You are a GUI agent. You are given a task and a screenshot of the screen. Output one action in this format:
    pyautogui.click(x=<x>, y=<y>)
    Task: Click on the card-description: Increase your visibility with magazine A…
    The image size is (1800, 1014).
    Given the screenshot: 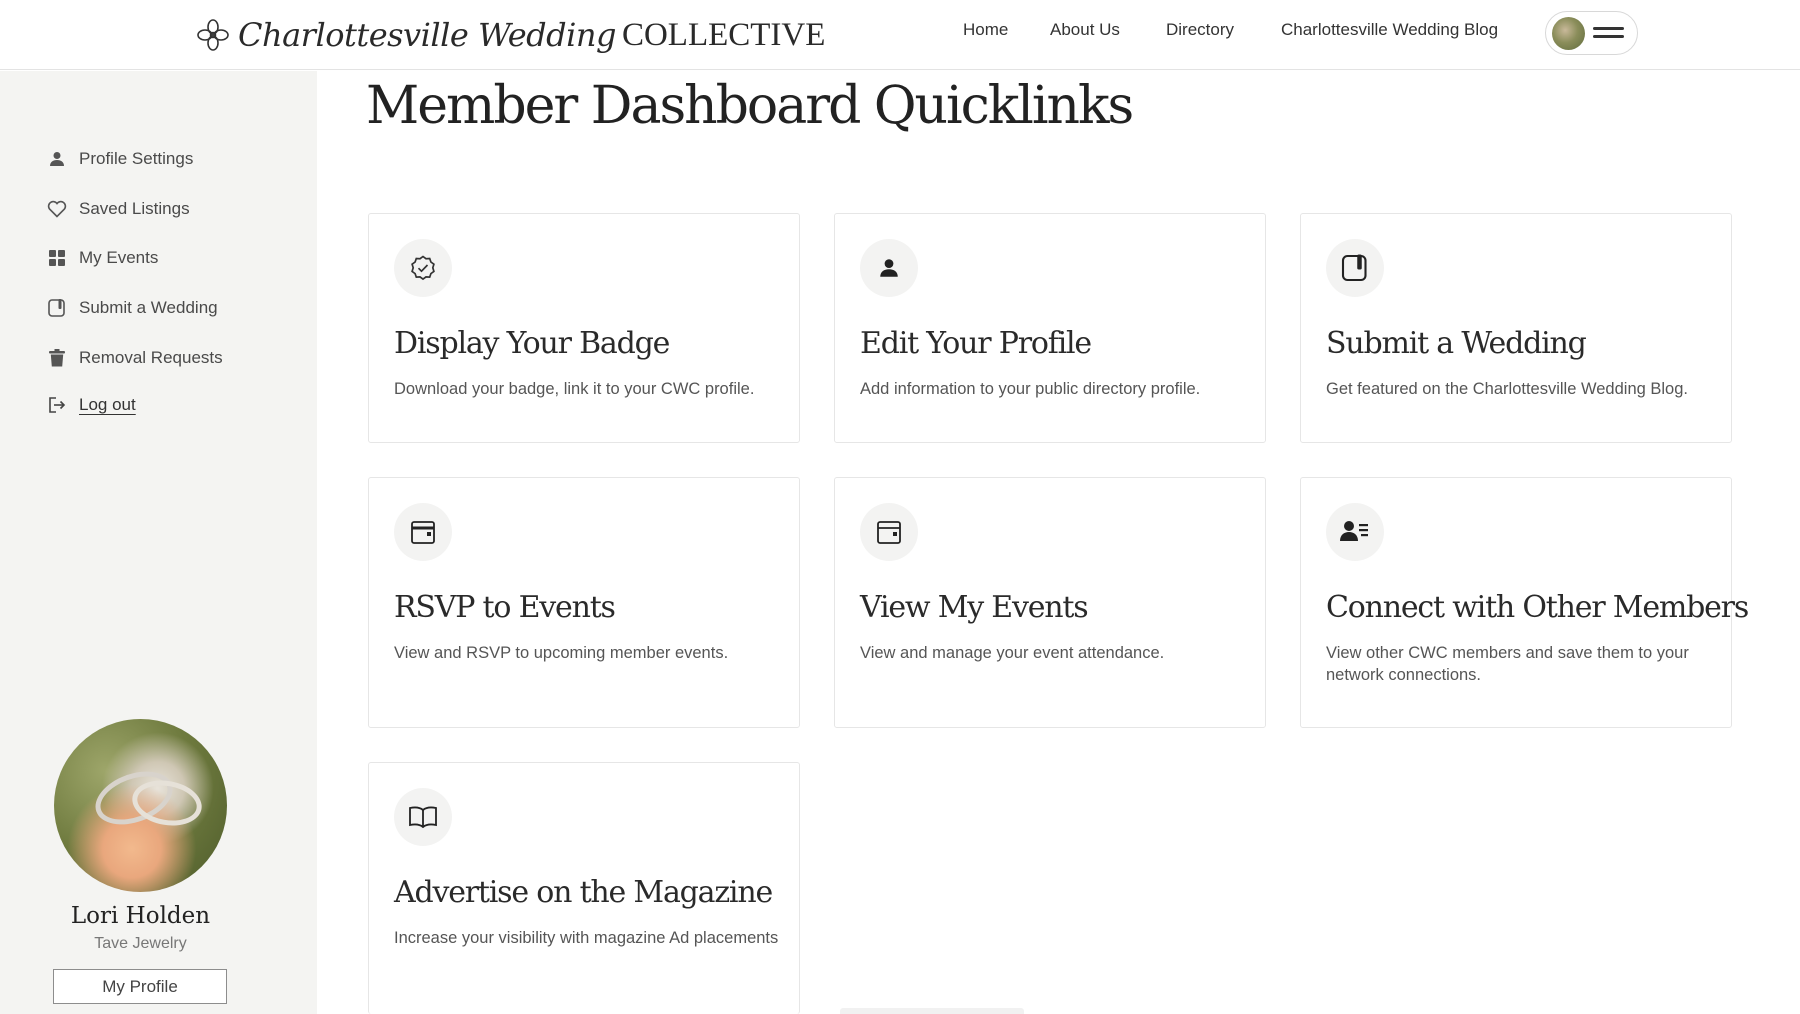 What is the action you would take?
    pyautogui.click(x=586, y=938)
    